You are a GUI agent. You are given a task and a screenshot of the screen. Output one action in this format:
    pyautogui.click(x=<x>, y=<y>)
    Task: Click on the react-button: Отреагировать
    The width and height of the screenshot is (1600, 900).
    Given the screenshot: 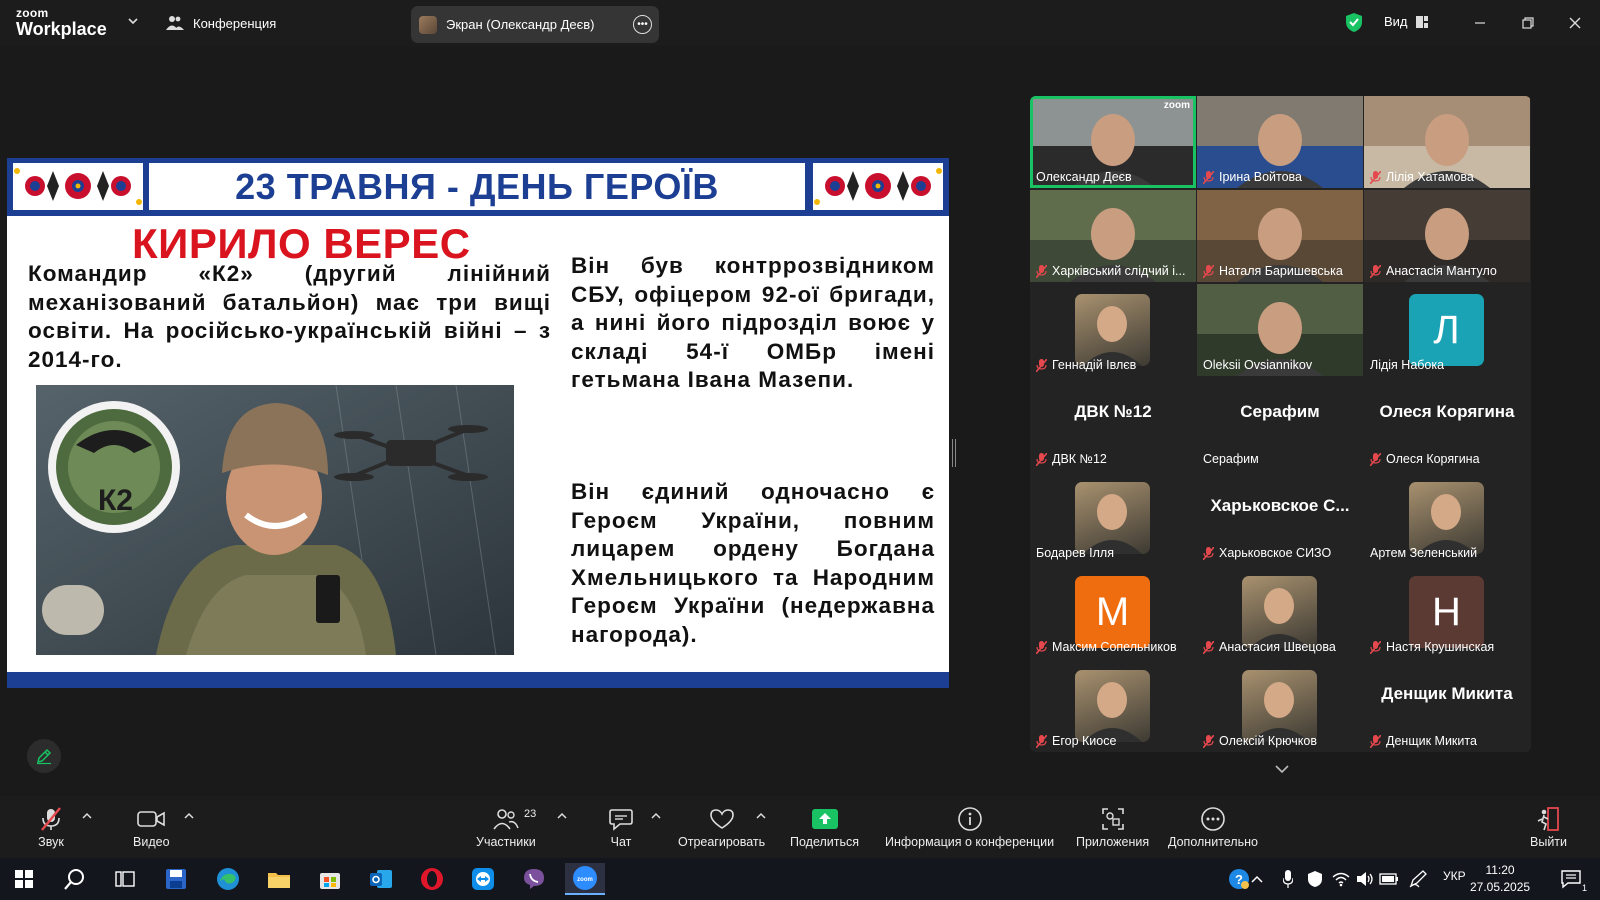 What is the action you would take?
    pyautogui.click(x=721, y=827)
    